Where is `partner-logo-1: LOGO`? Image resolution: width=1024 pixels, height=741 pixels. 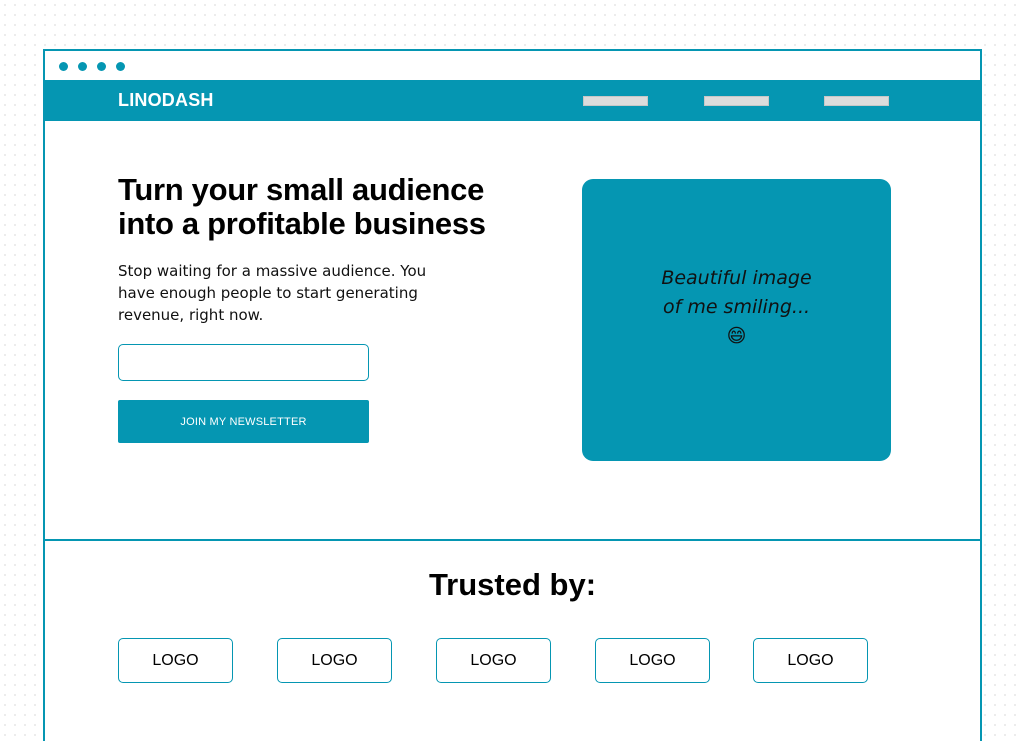 partner-logo-1: LOGO is located at coordinates (175, 660).